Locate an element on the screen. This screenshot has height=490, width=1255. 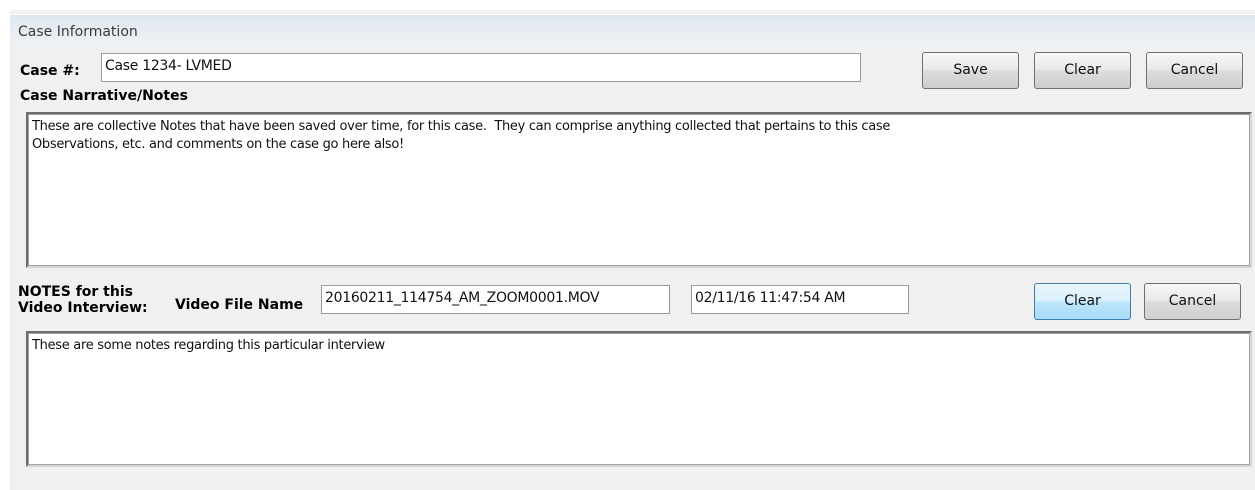
case-number-input: Case 1234- LVMED is located at coordinates (481, 67).